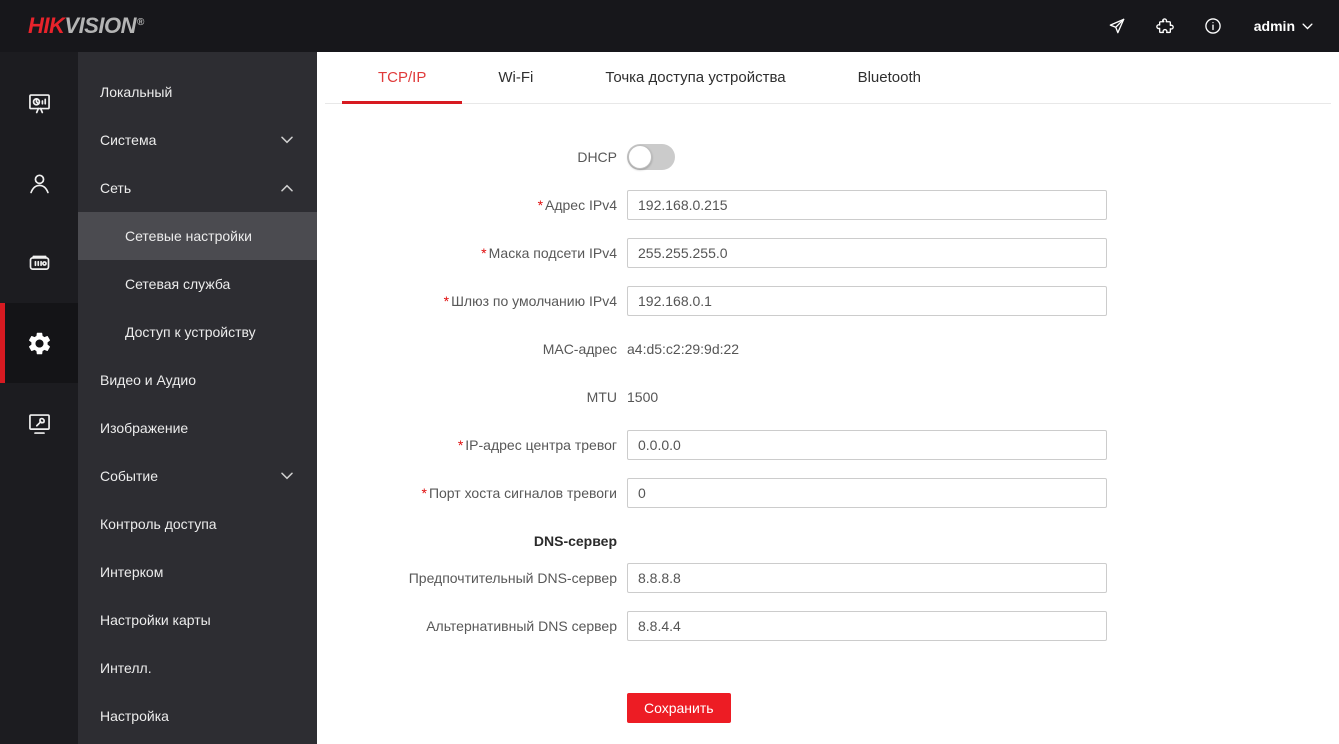 The image size is (1339, 744). I want to click on sidebar-item-label: Доступ к устройству, so click(190, 332).